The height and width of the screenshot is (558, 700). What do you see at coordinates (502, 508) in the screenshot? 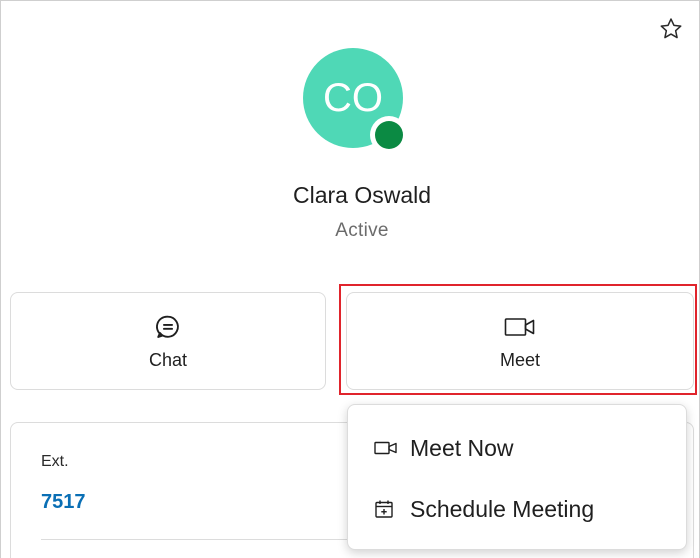
I see `menu-item-label: Schedule Meeting` at bounding box center [502, 508].